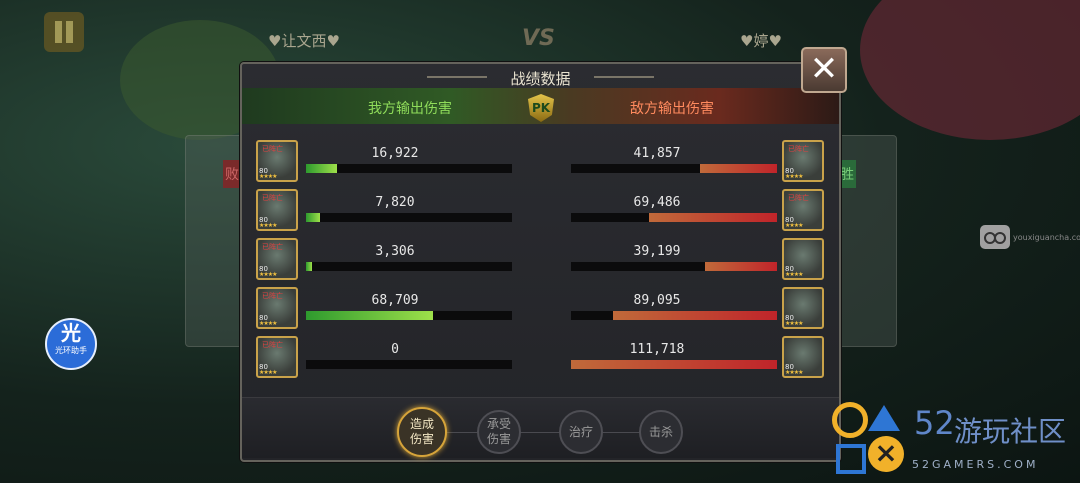  Describe the element at coordinates (657, 349) in the screenshot. I see `damage-value: 111,718` at that location.